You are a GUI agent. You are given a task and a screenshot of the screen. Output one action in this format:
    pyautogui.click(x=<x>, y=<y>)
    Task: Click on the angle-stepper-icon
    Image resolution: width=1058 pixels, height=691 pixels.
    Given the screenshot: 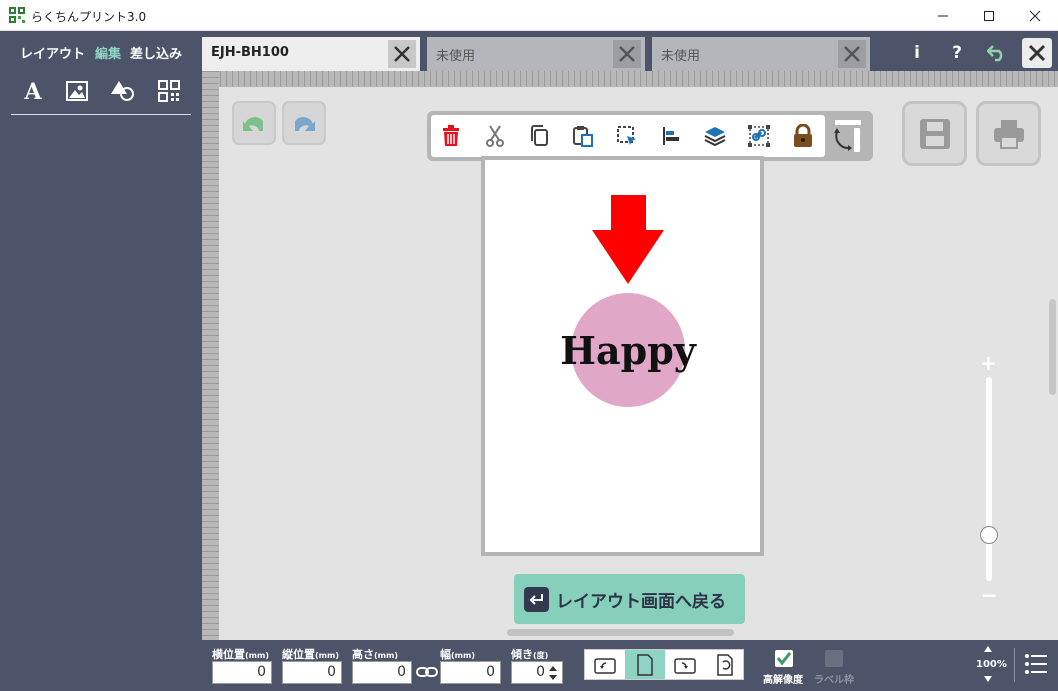 What is the action you would take?
    pyautogui.click(x=553, y=673)
    